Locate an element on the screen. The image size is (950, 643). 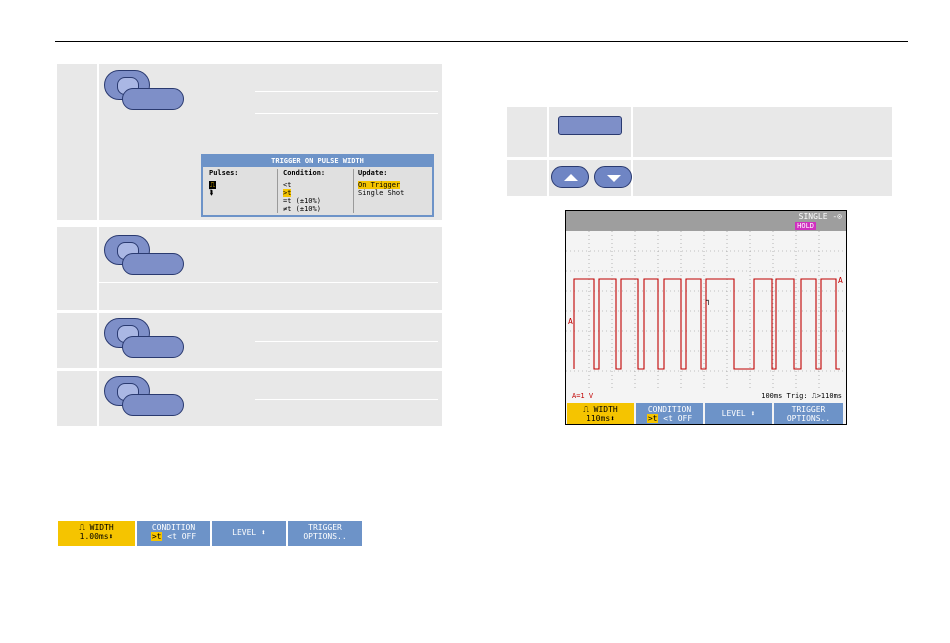
timebase-trigger-status: 100ms Trig: ⎍>110ms is located at coordinates (801, 396).